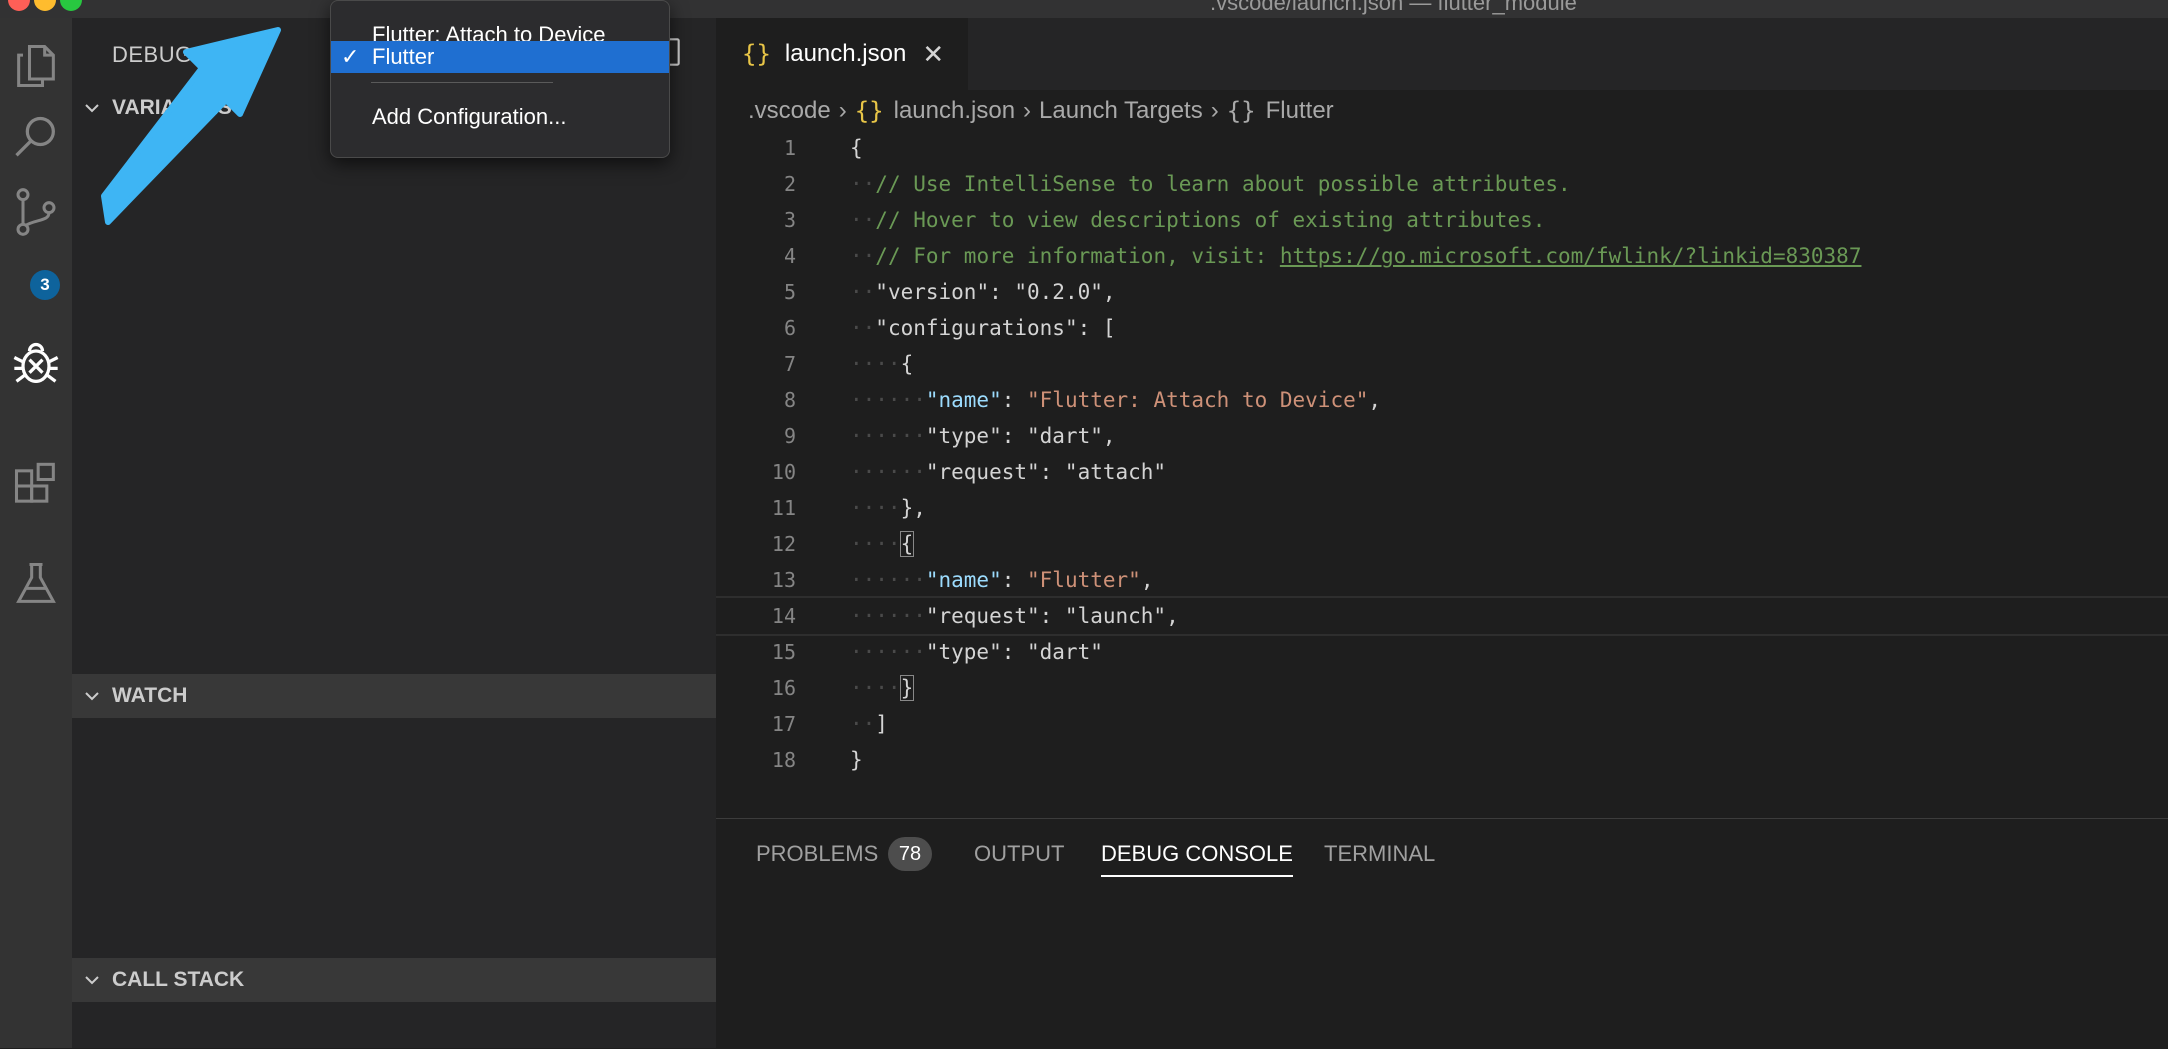 The width and height of the screenshot is (2168, 1049). I want to click on tab-terminal: TERMINAL, so click(1379, 854).